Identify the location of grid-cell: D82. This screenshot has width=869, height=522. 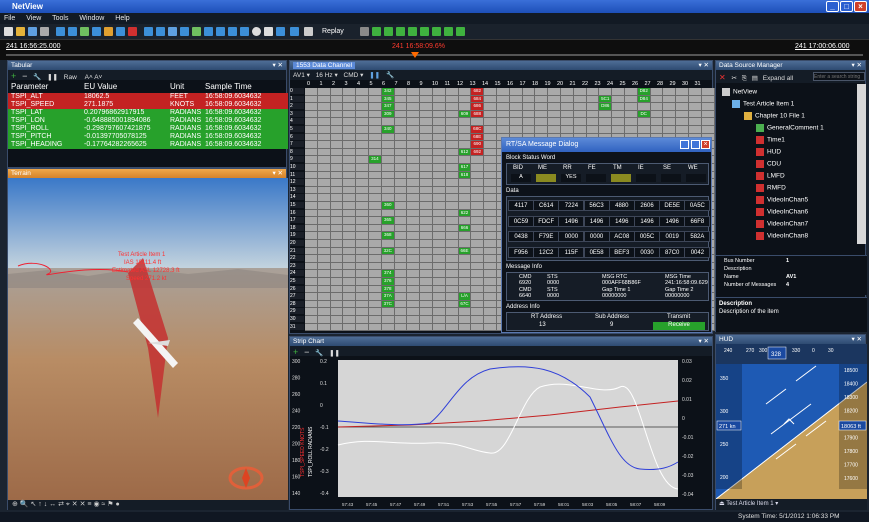
(644, 92).